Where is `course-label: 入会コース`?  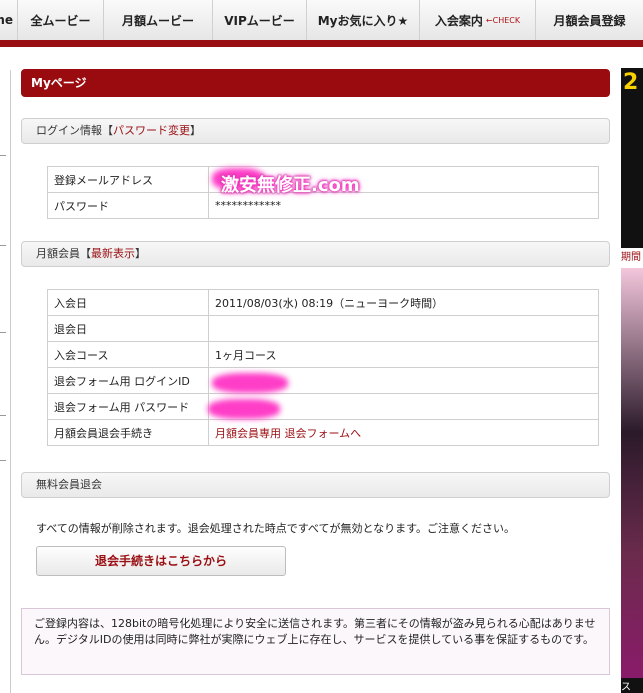 course-label: 入会コース is located at coordinates (128, 354).